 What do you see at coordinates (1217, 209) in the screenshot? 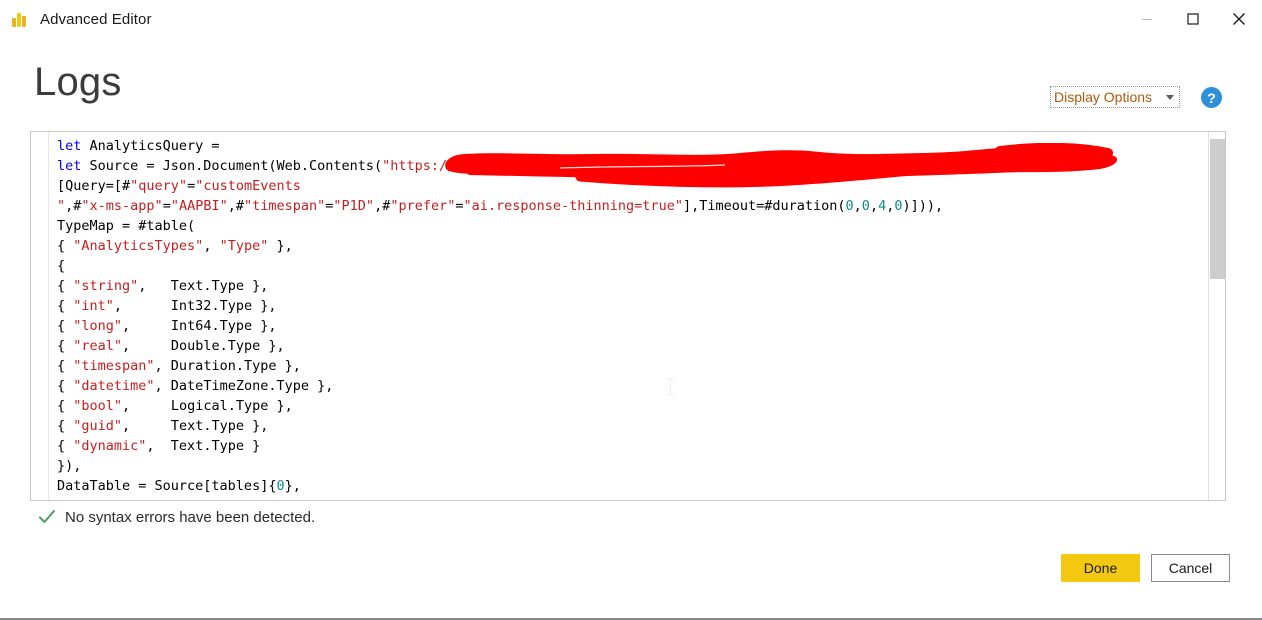
I see `scrollbar-thumb` at bounding box center [1217, 209].